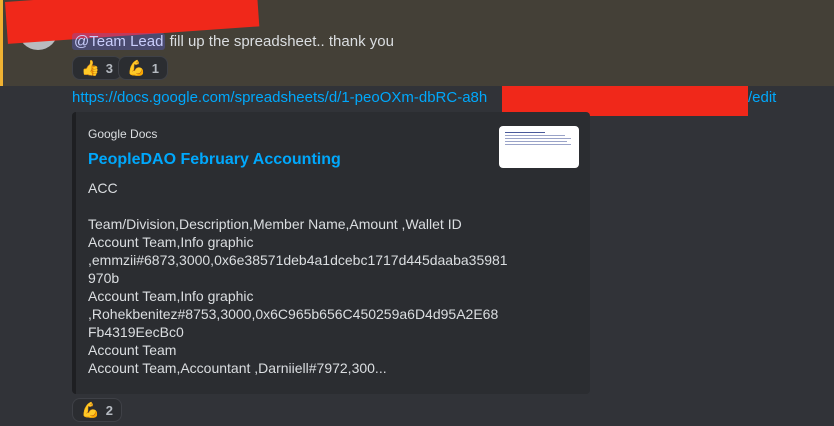 The width and height of the screenshot is (834, 426). I want to click on thumbs-up-icon: 👍, so click(90, 68).